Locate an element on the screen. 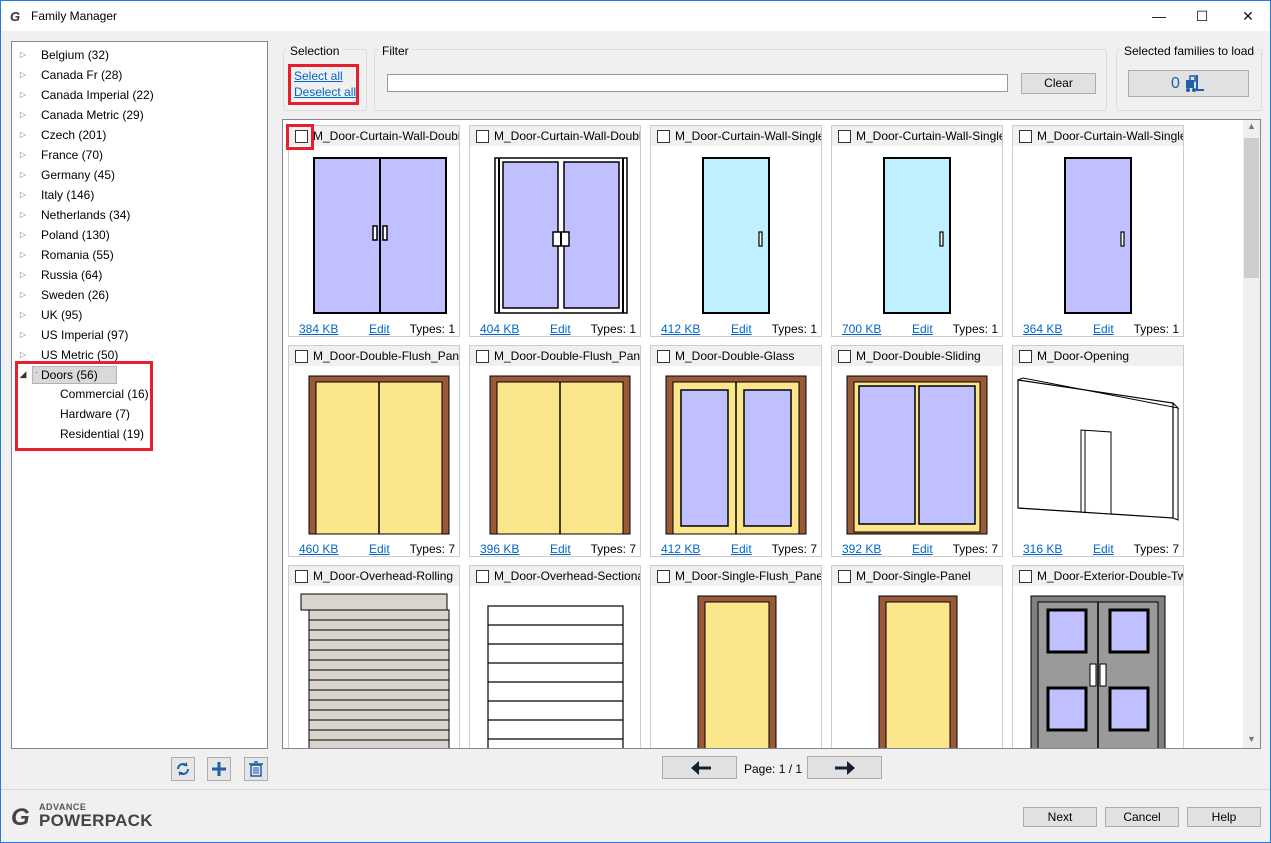 This screenshot has width=1271, height=843. tree-item-commercial: Commercial (16) is located at coordinates (104, 394).